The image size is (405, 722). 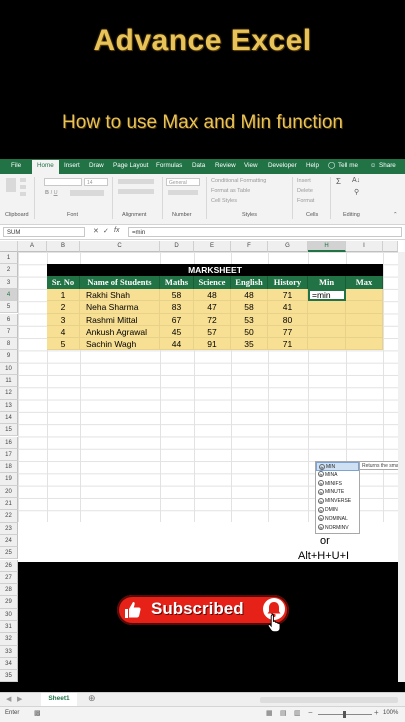 What do you see at coordinates (120, 307) in the screenshot?
I see `cell-student-name: Neha Sharma` at bounding box center [120, 307].